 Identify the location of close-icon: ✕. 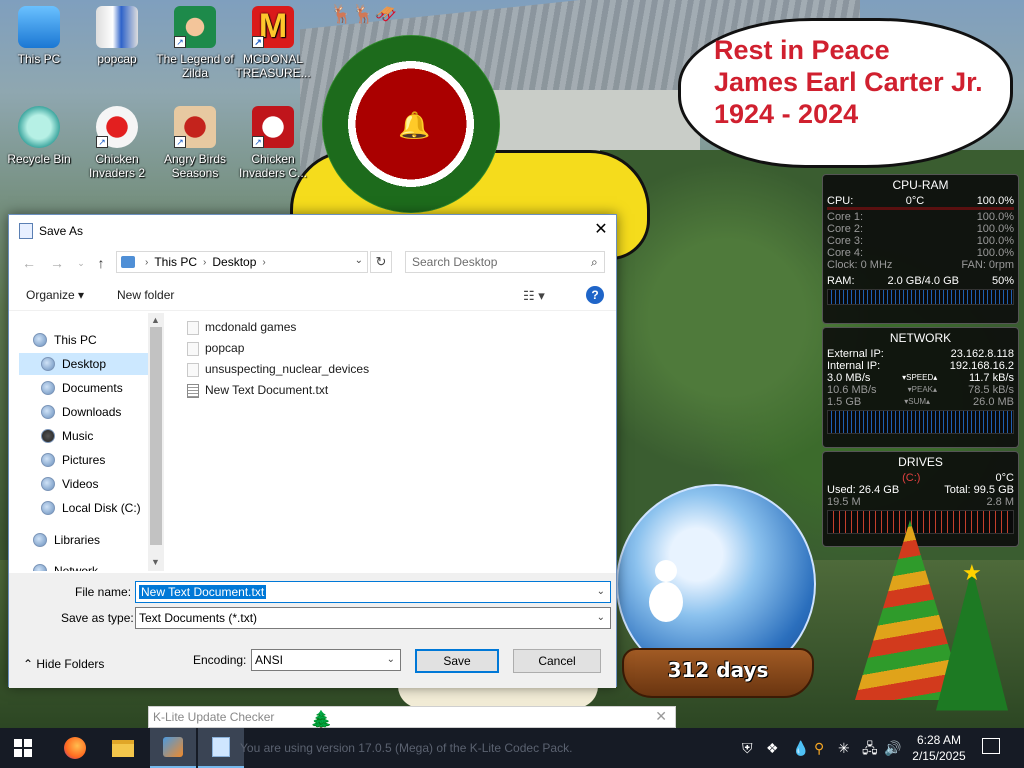
(661, 716).